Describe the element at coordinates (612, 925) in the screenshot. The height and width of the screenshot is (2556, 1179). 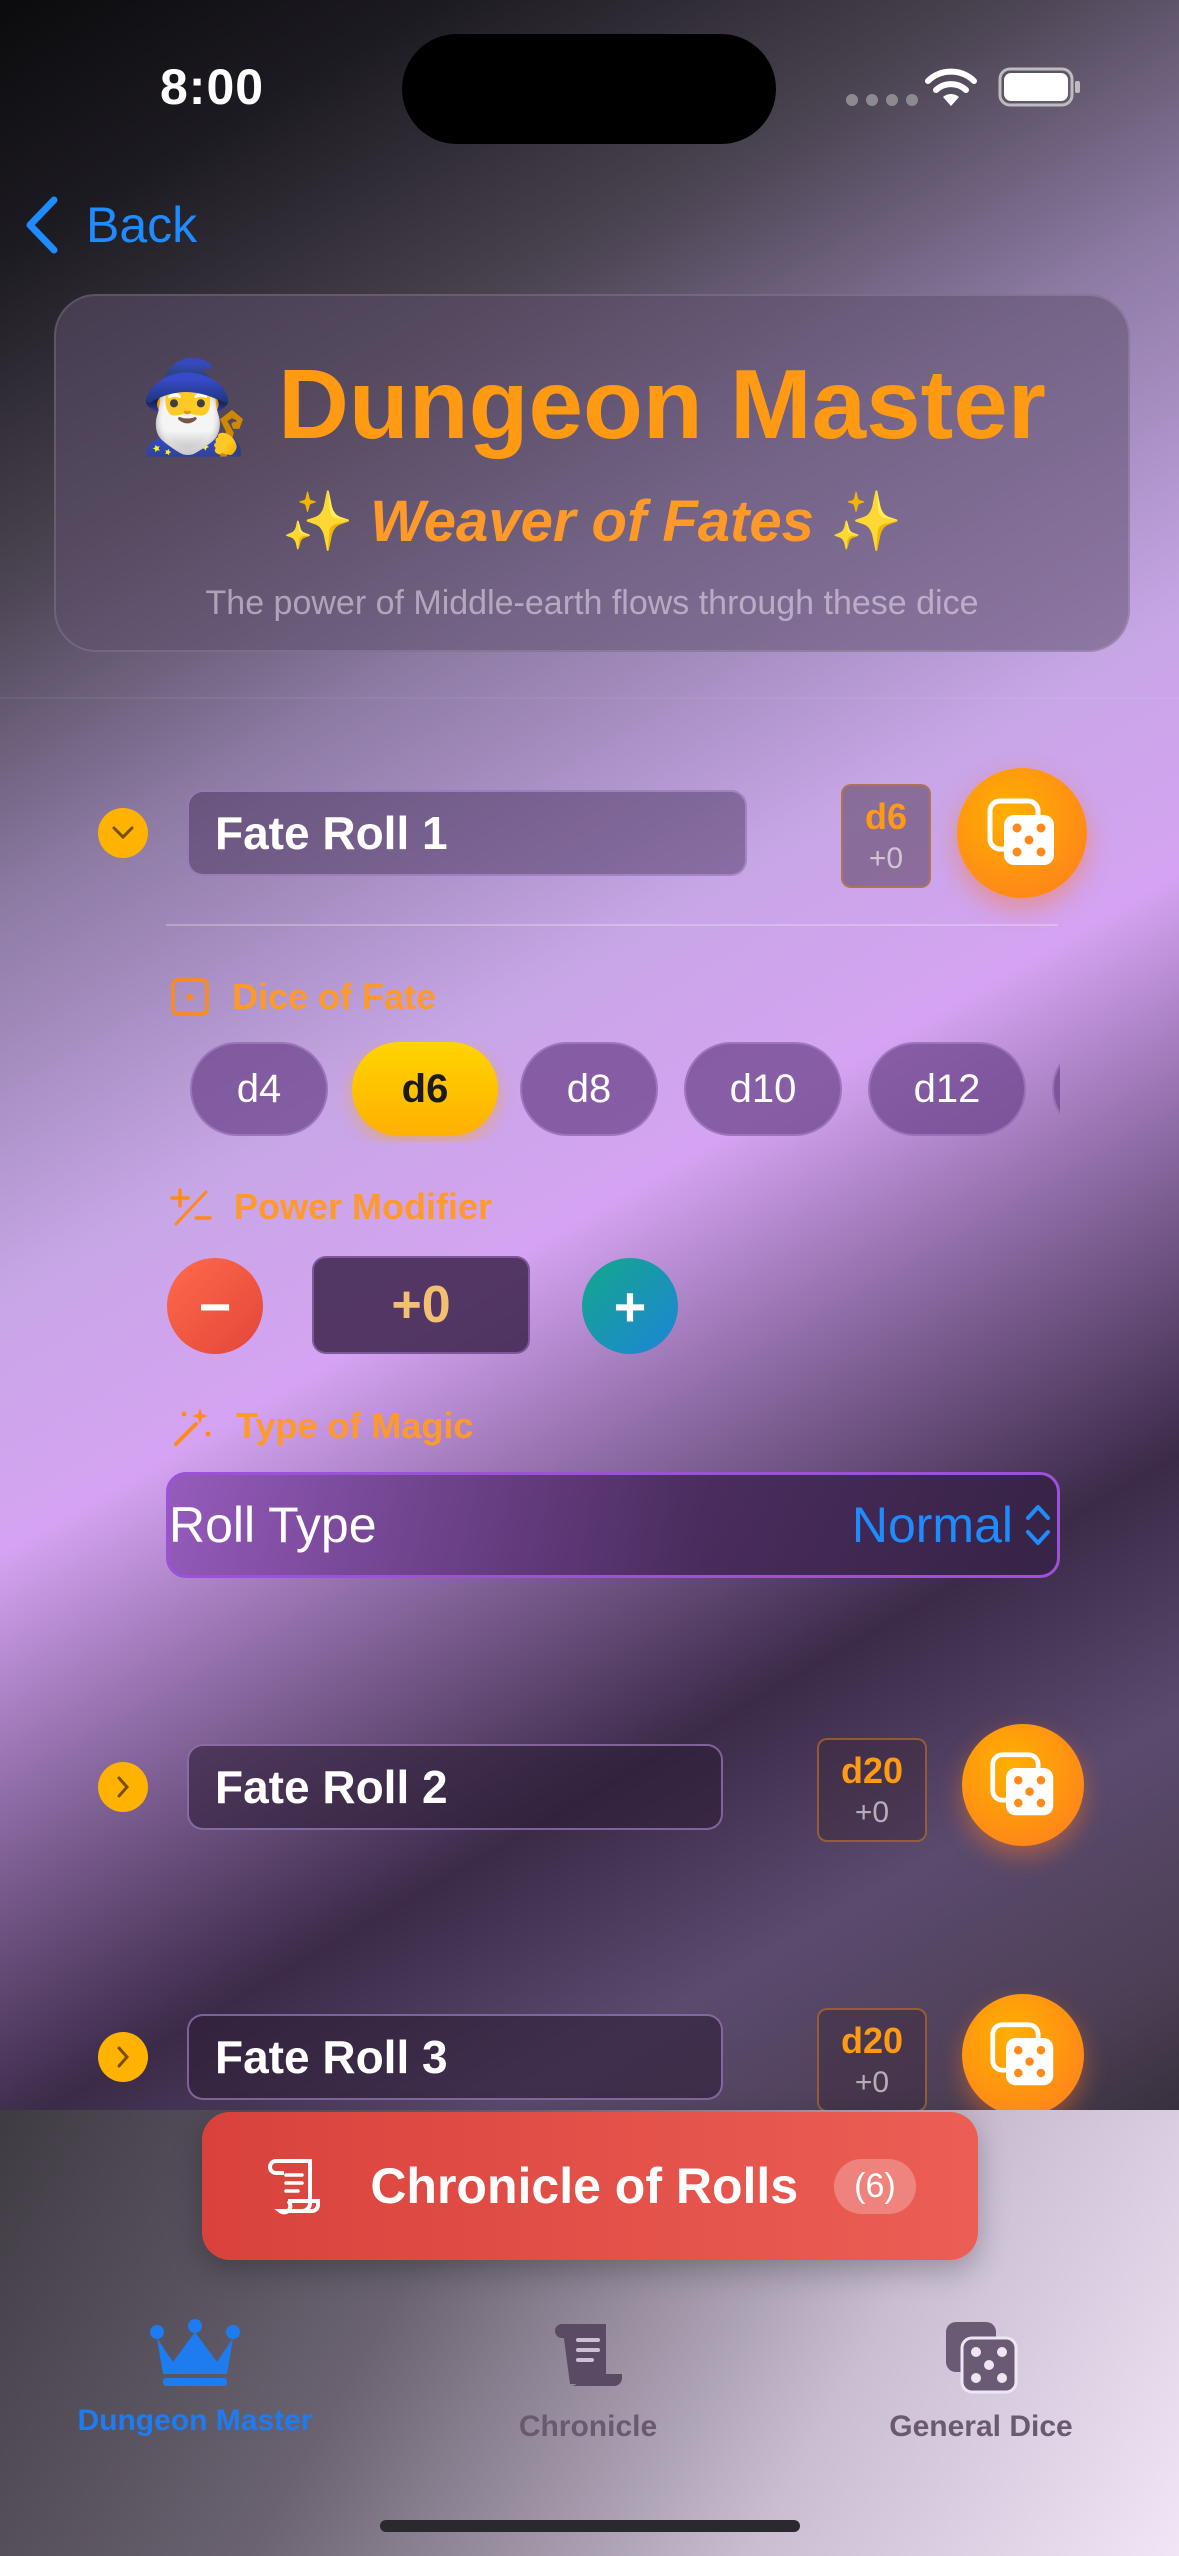
I see `divider` at that location.